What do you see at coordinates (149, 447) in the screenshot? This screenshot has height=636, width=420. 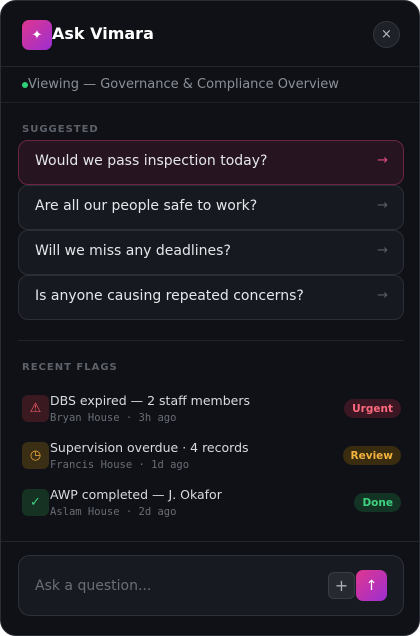 I see `flag-title: Supervision overdue · 4 records` at bounding box center [149, 447].